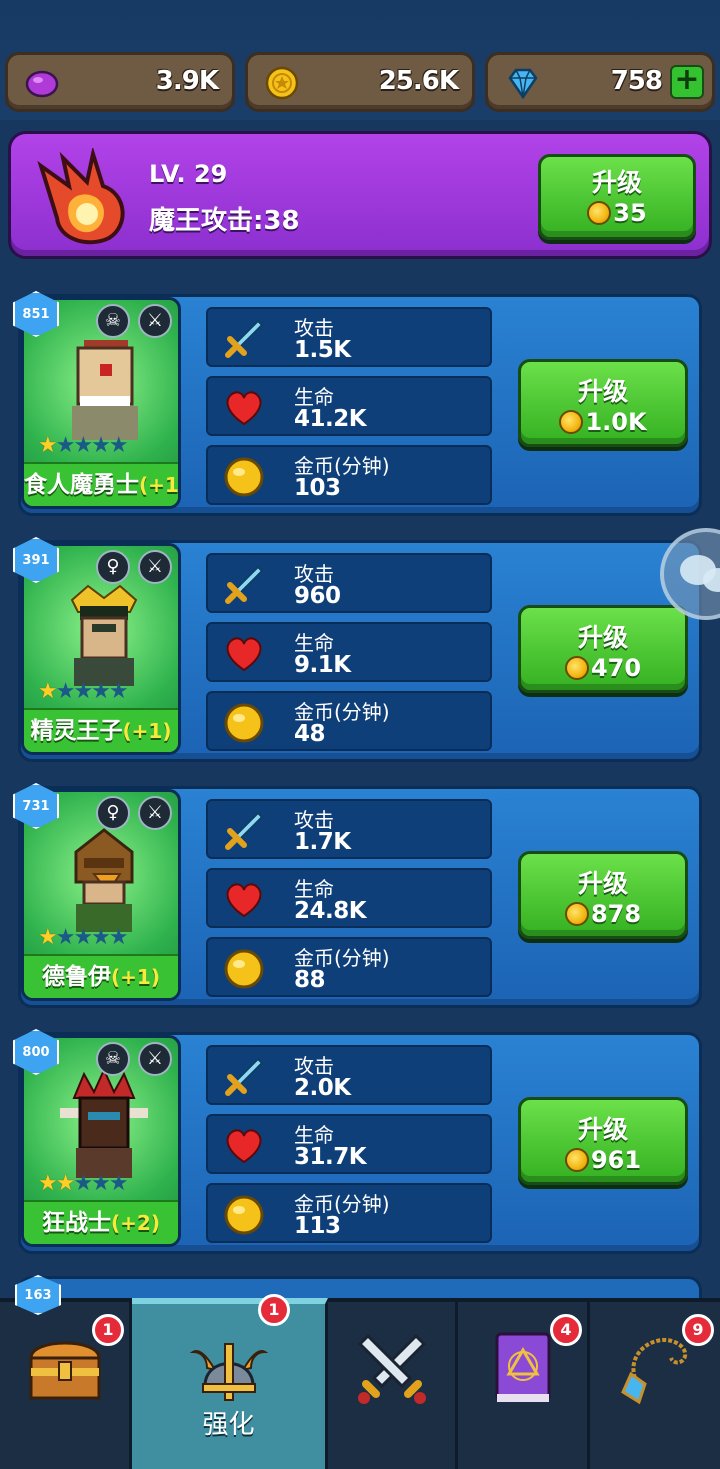 This screenshot has height=1469, width=720. Describe the element at coordinates (330, 1157) in the screenshot. I see `hp-value: 31.7K` at that location.